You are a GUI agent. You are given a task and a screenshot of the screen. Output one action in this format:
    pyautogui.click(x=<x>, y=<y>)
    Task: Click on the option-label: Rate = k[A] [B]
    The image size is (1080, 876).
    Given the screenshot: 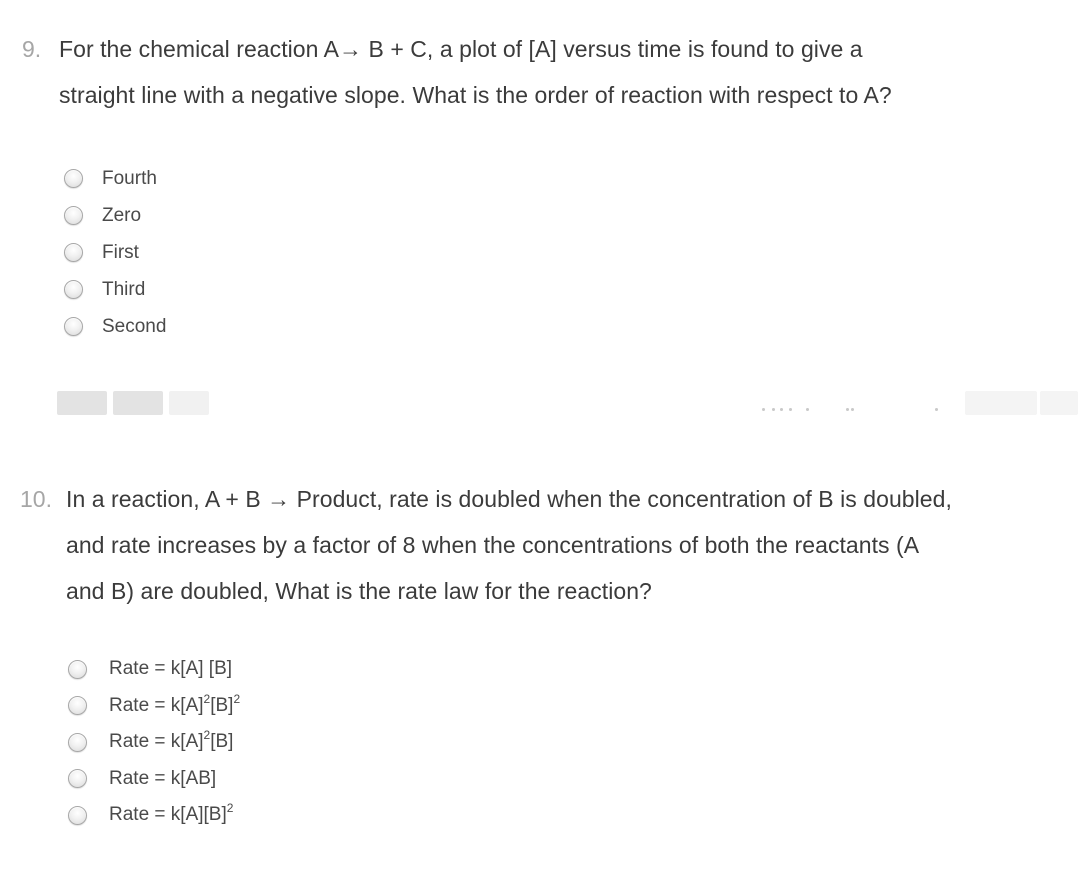 What is the action you would take?
    pyautogui.click(x=171, y=669)
    